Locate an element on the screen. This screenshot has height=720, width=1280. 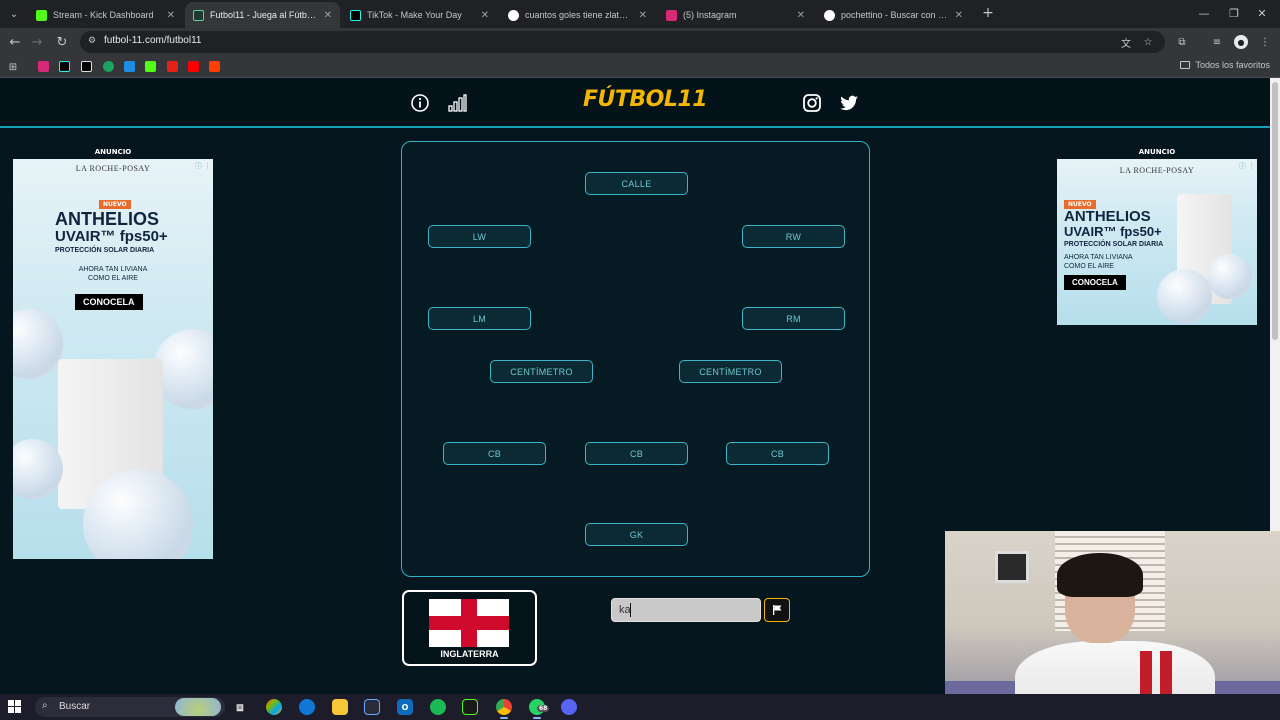
country-card: INGLATERRA is located at coordinates (469, 628).